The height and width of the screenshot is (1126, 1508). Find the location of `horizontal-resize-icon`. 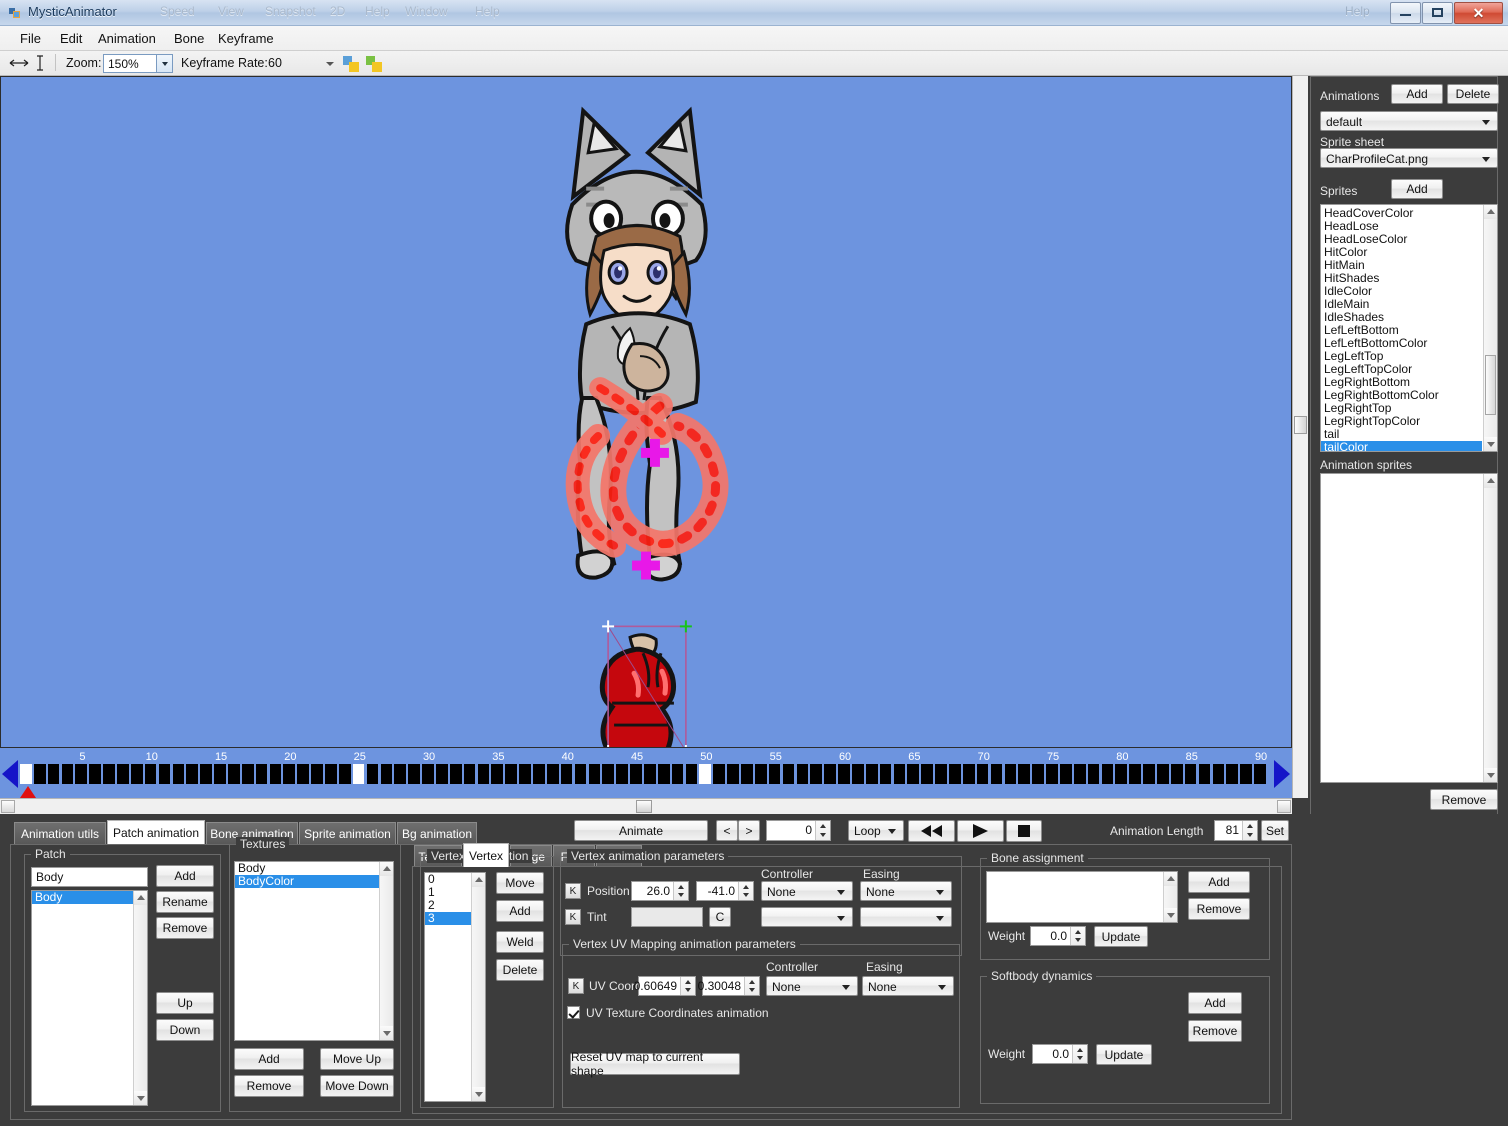

horizontal-resize-icon is located at coordinates (19, 64).